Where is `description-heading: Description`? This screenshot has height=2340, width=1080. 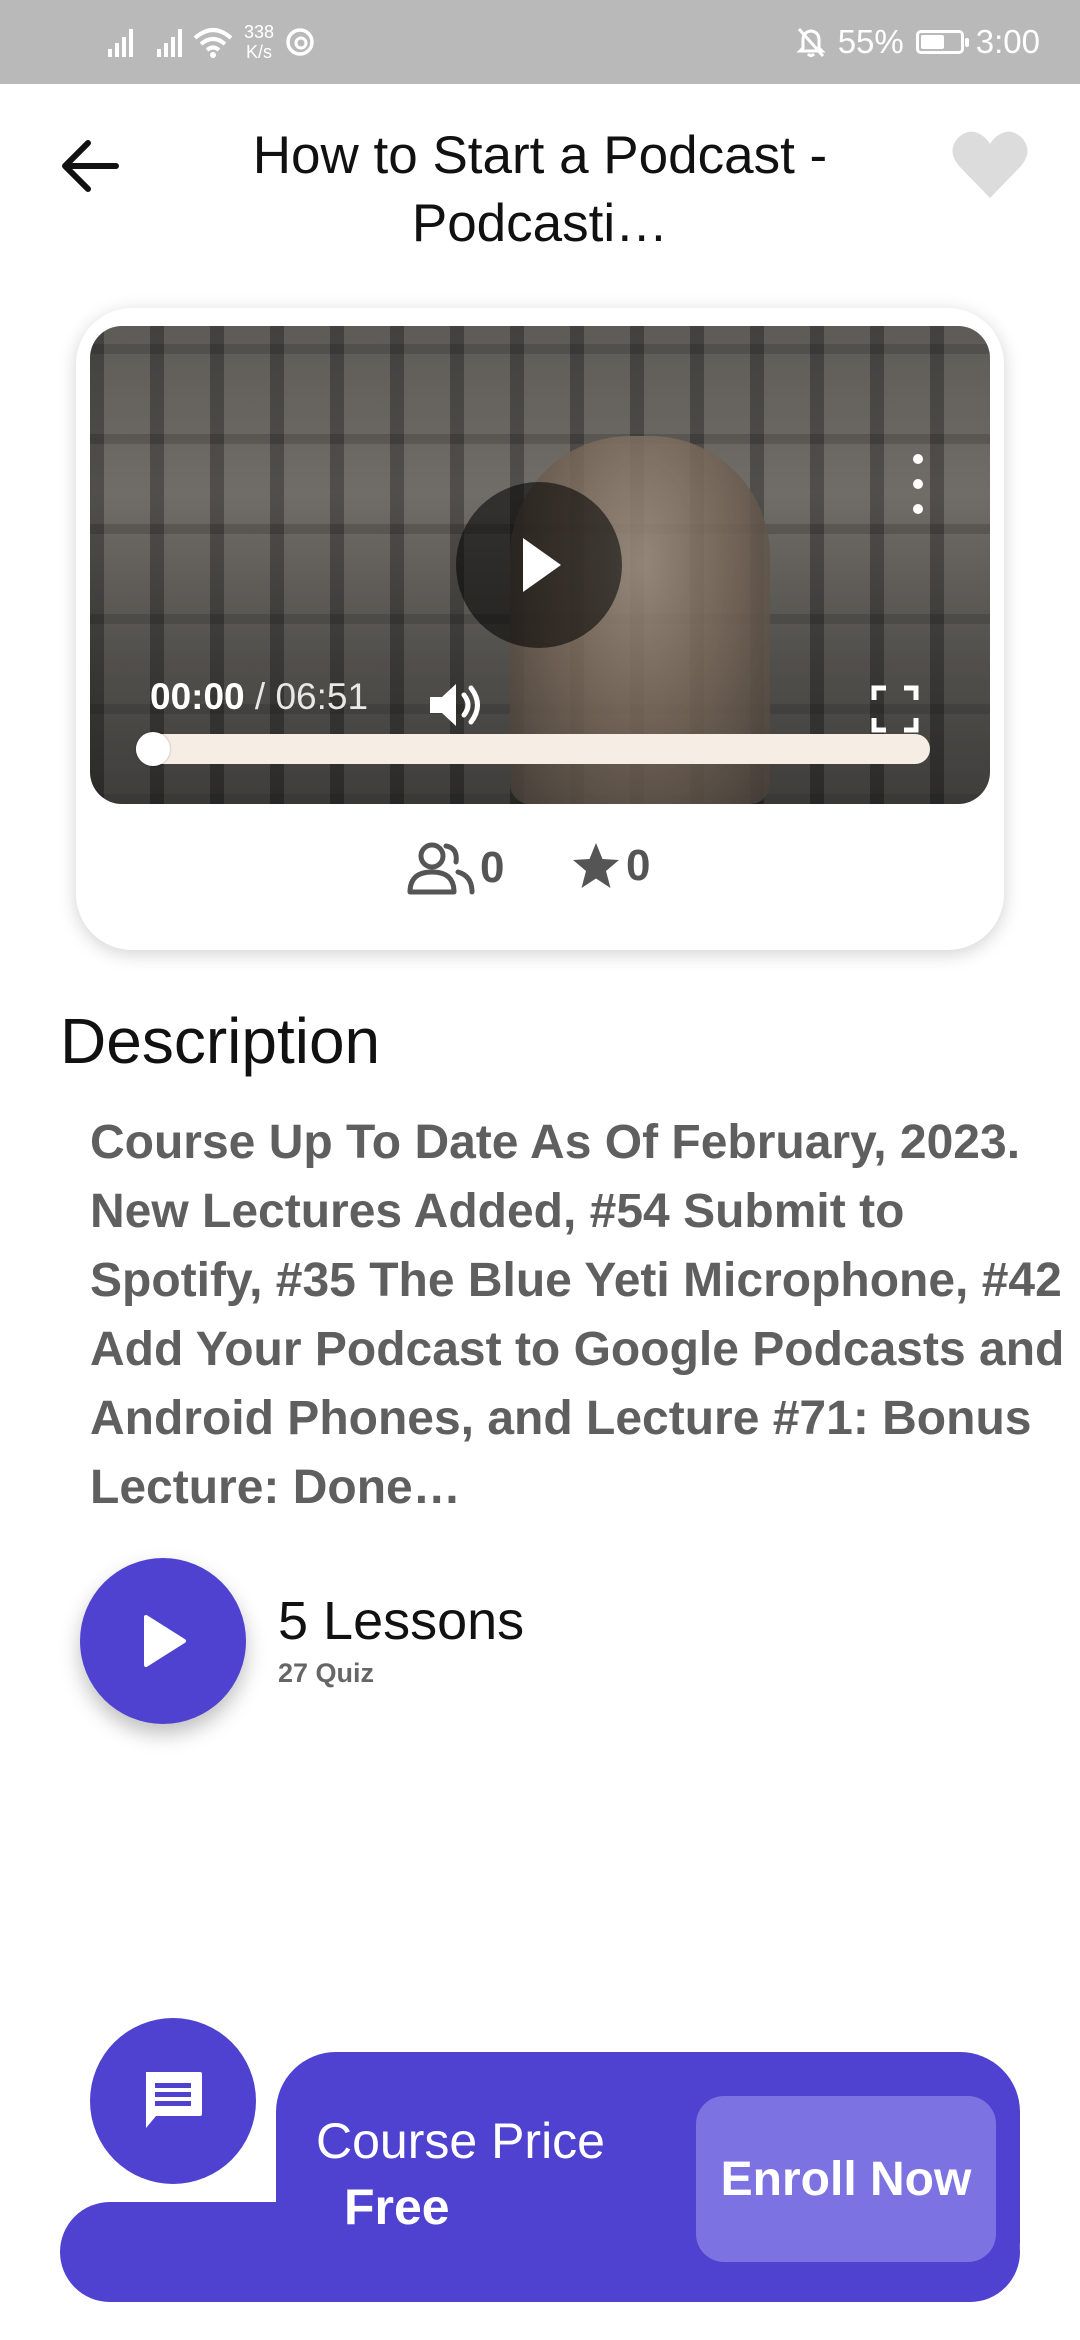
description-heading: Description is located at coordinates (220, 1041).